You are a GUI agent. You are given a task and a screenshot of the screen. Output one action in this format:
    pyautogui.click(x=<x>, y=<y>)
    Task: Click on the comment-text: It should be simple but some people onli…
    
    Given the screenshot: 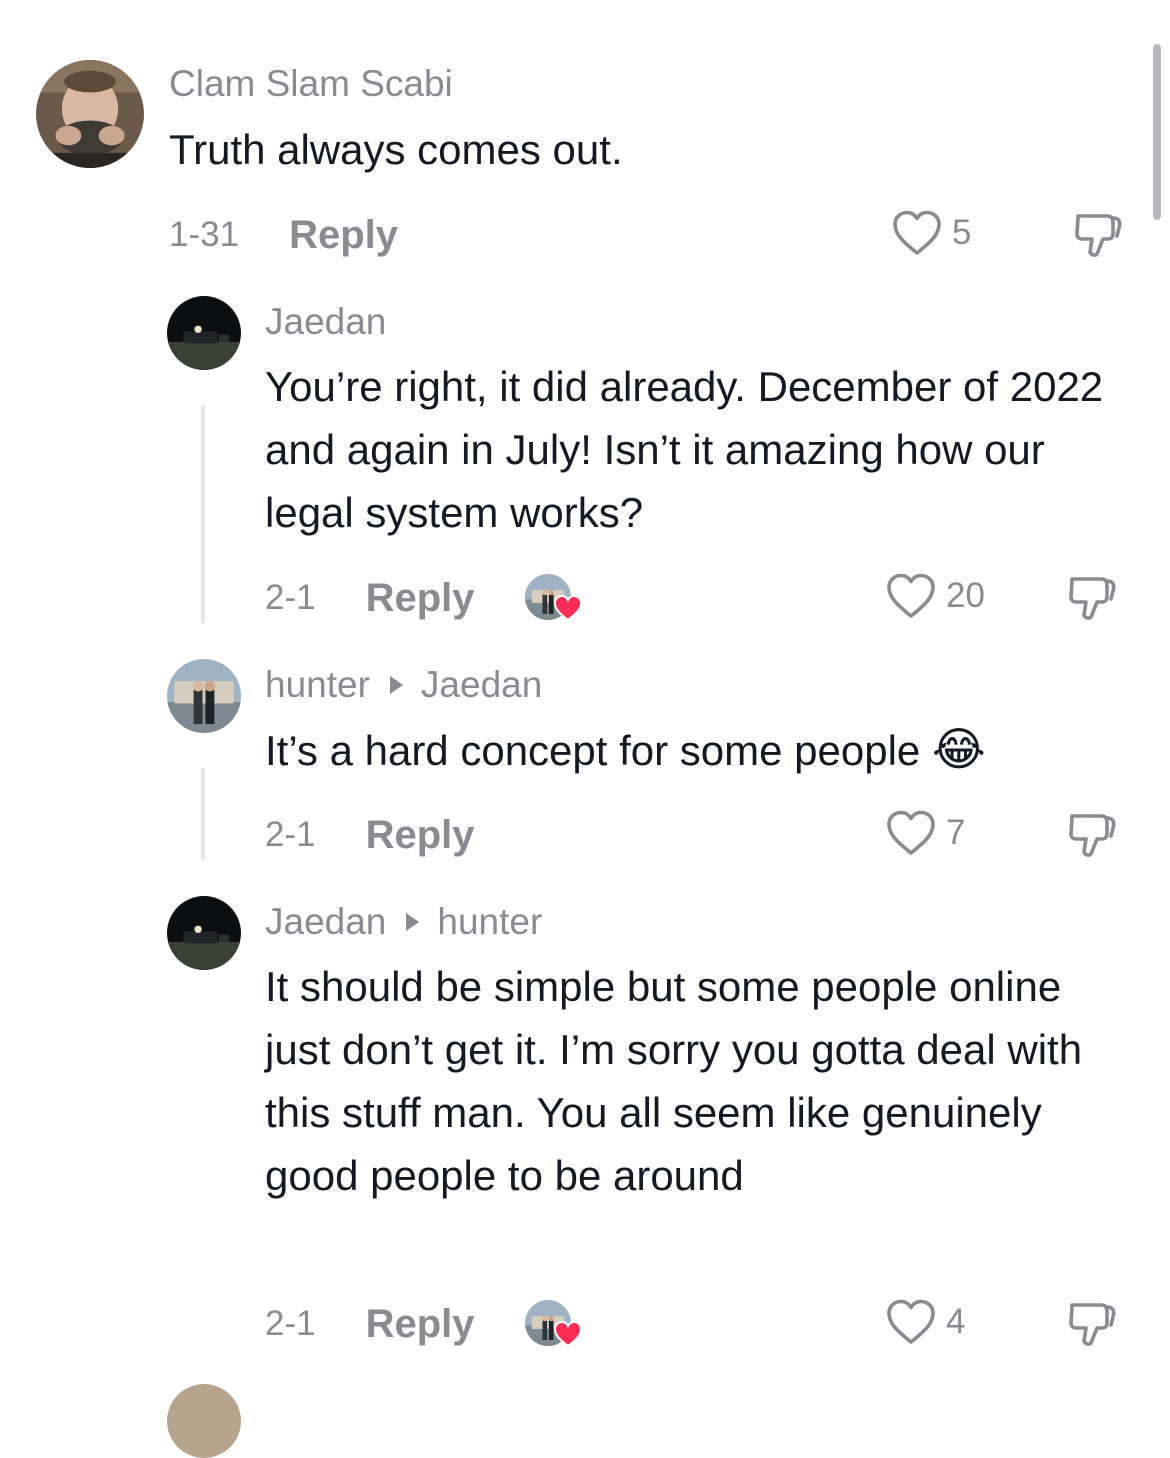 What is the action you would take?
    pyautogui.click(x=674, y=1081)
    